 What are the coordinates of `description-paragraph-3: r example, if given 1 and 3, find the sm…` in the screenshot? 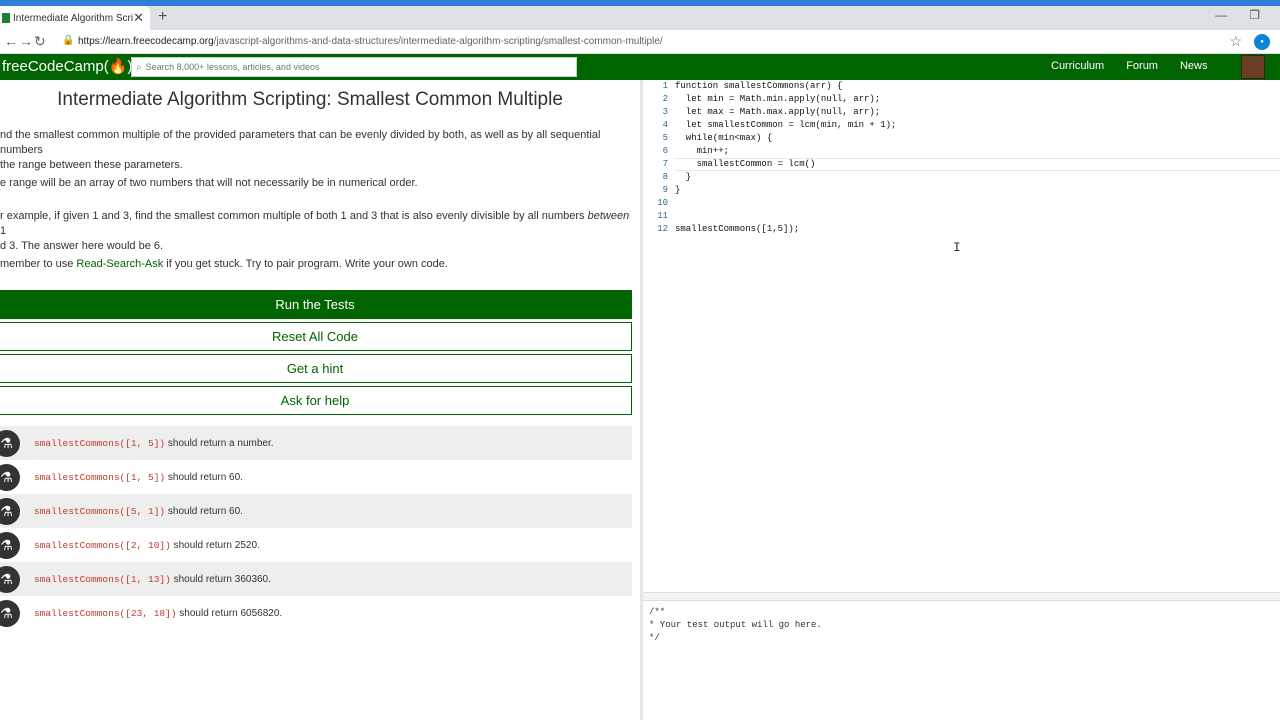 It's located at (315, 231).